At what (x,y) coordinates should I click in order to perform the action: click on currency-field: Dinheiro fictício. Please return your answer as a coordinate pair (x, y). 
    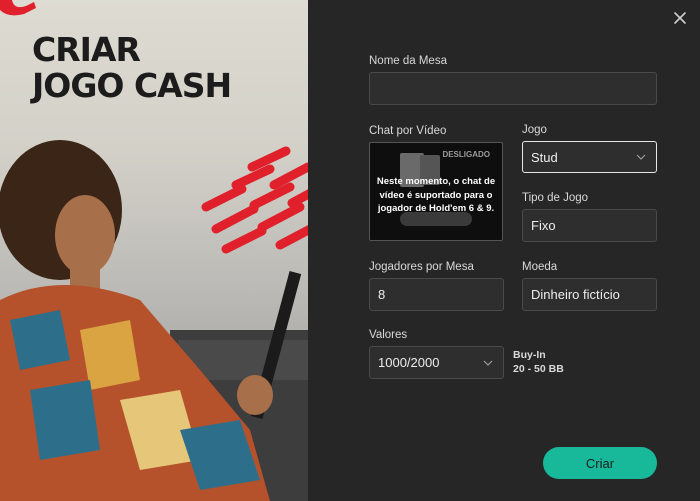
    Looking at the image, I should click on (589, 294).